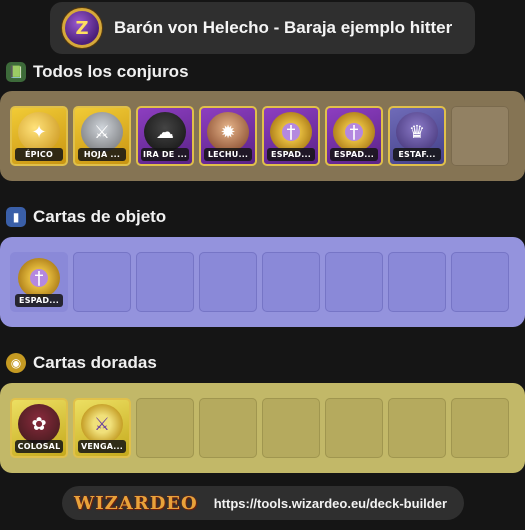 The height and width of the screenshot is (530, 525). What do you see at coordinates (39, 132) in the screenshot?
I see `epic-rock-icon: ✦` at bounding box center [39, 132].